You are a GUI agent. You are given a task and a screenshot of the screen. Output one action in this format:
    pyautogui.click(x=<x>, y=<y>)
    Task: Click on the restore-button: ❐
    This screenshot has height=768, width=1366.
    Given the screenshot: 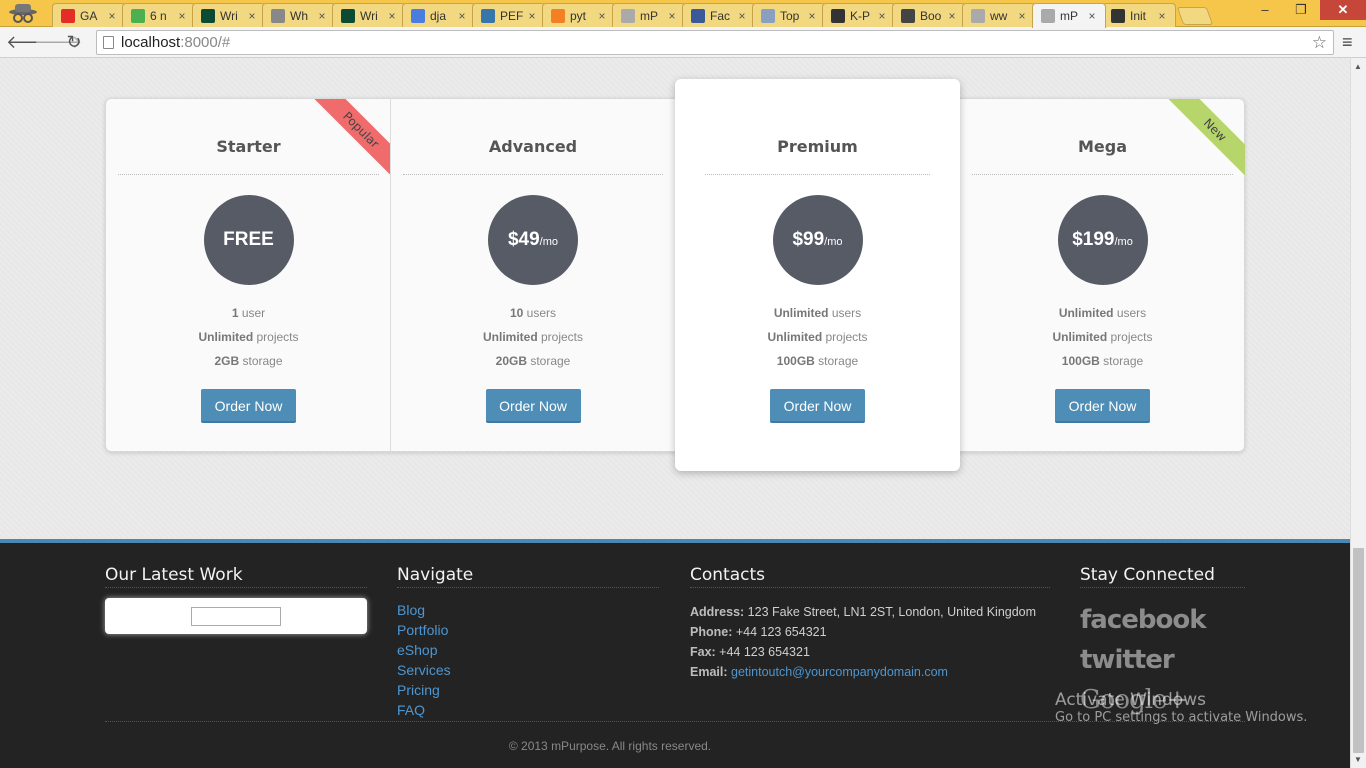 What is the action you would take?
    pyautogui.click(x=1301, y=10)
    